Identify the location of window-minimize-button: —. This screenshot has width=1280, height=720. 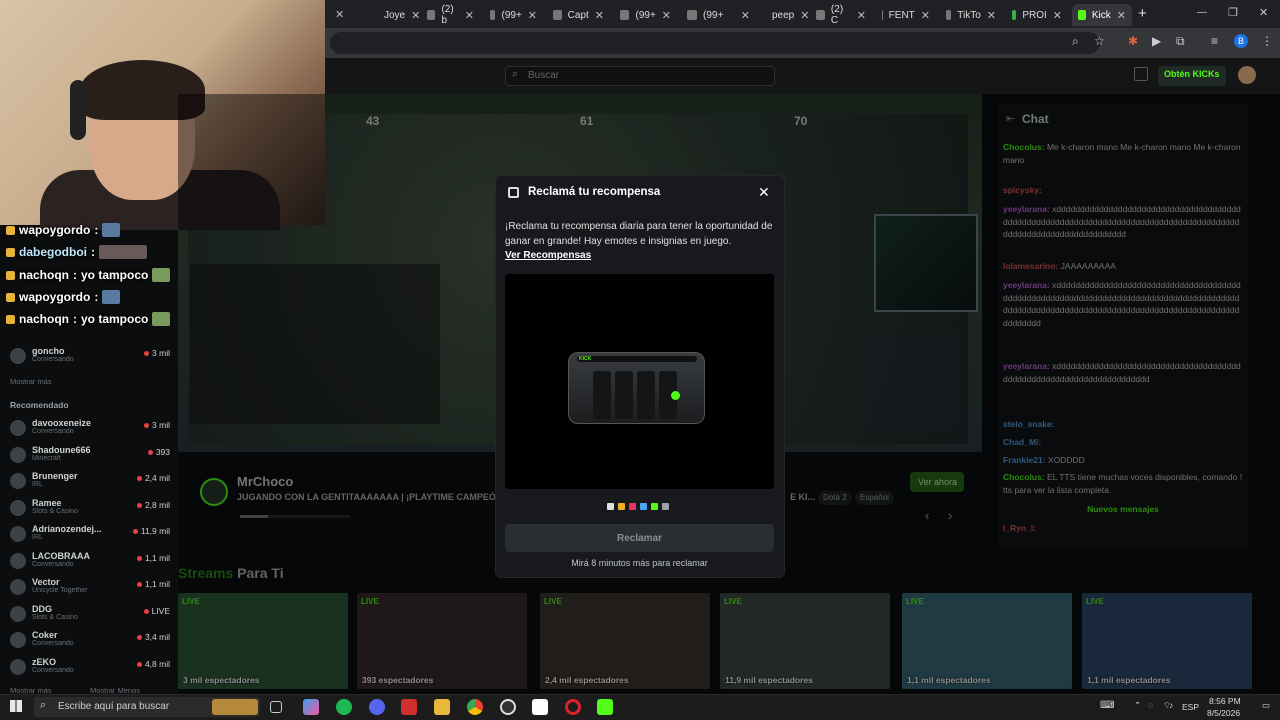
(1202, 12).